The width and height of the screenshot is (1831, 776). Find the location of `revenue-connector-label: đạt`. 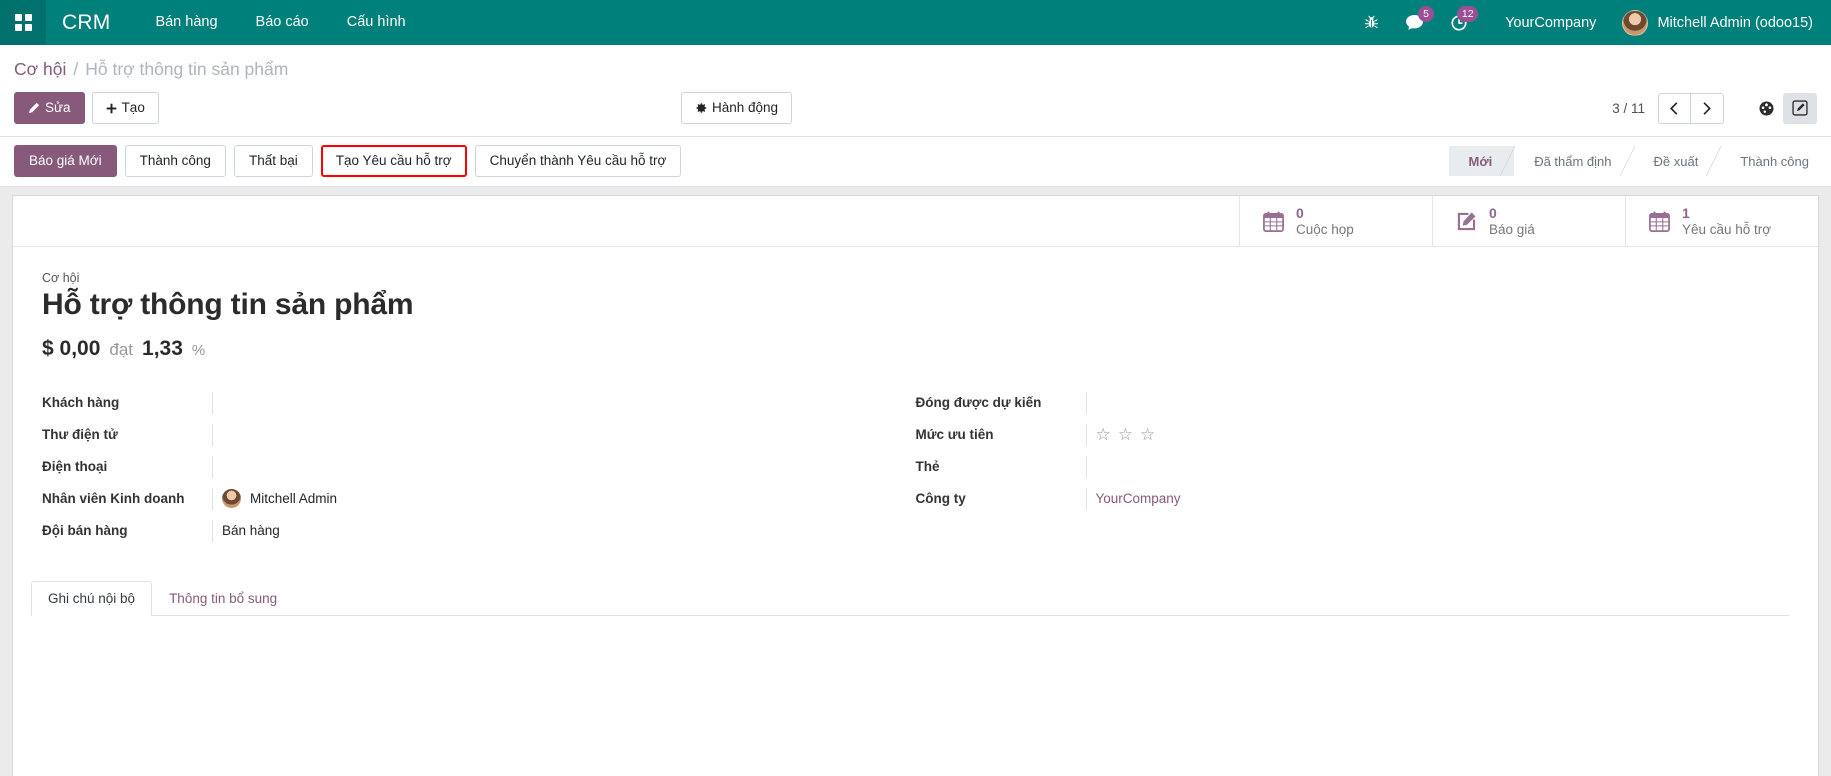

revenue-connector-label: đạt is located at coordinates (121, 350).